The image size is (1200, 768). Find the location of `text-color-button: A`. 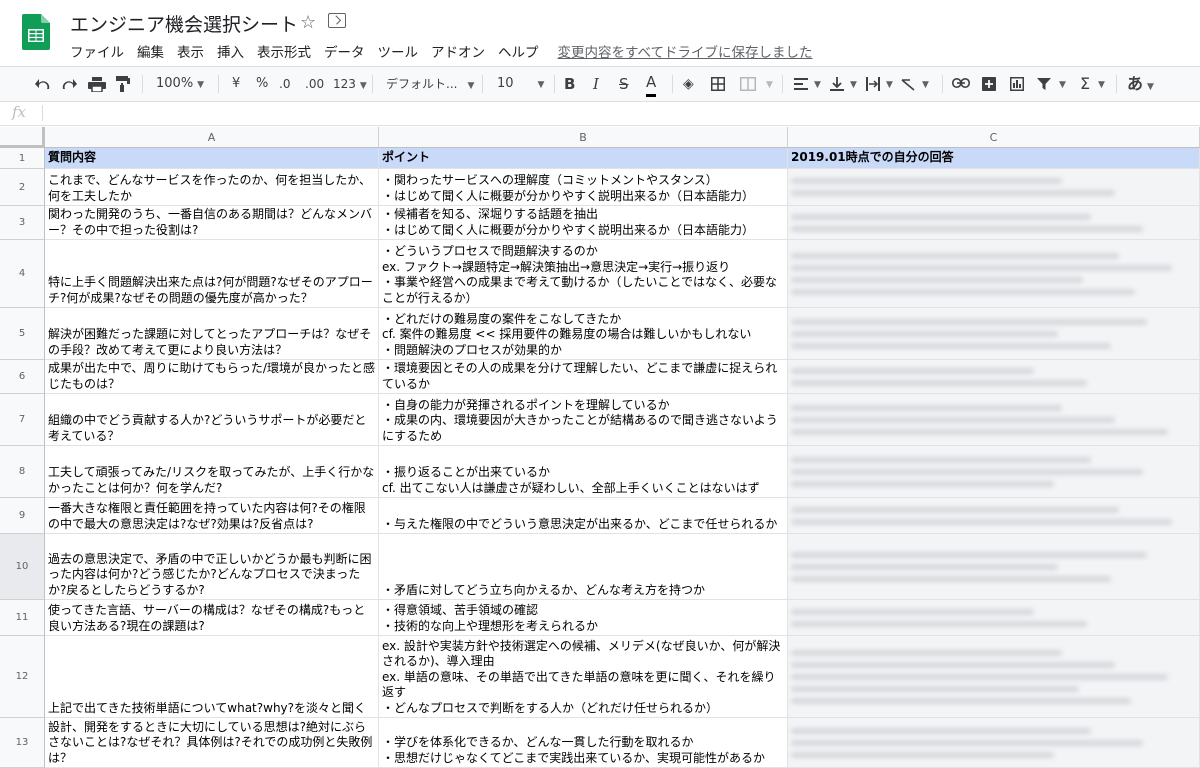

text-color-button: A is located at coordinates (651, 82).